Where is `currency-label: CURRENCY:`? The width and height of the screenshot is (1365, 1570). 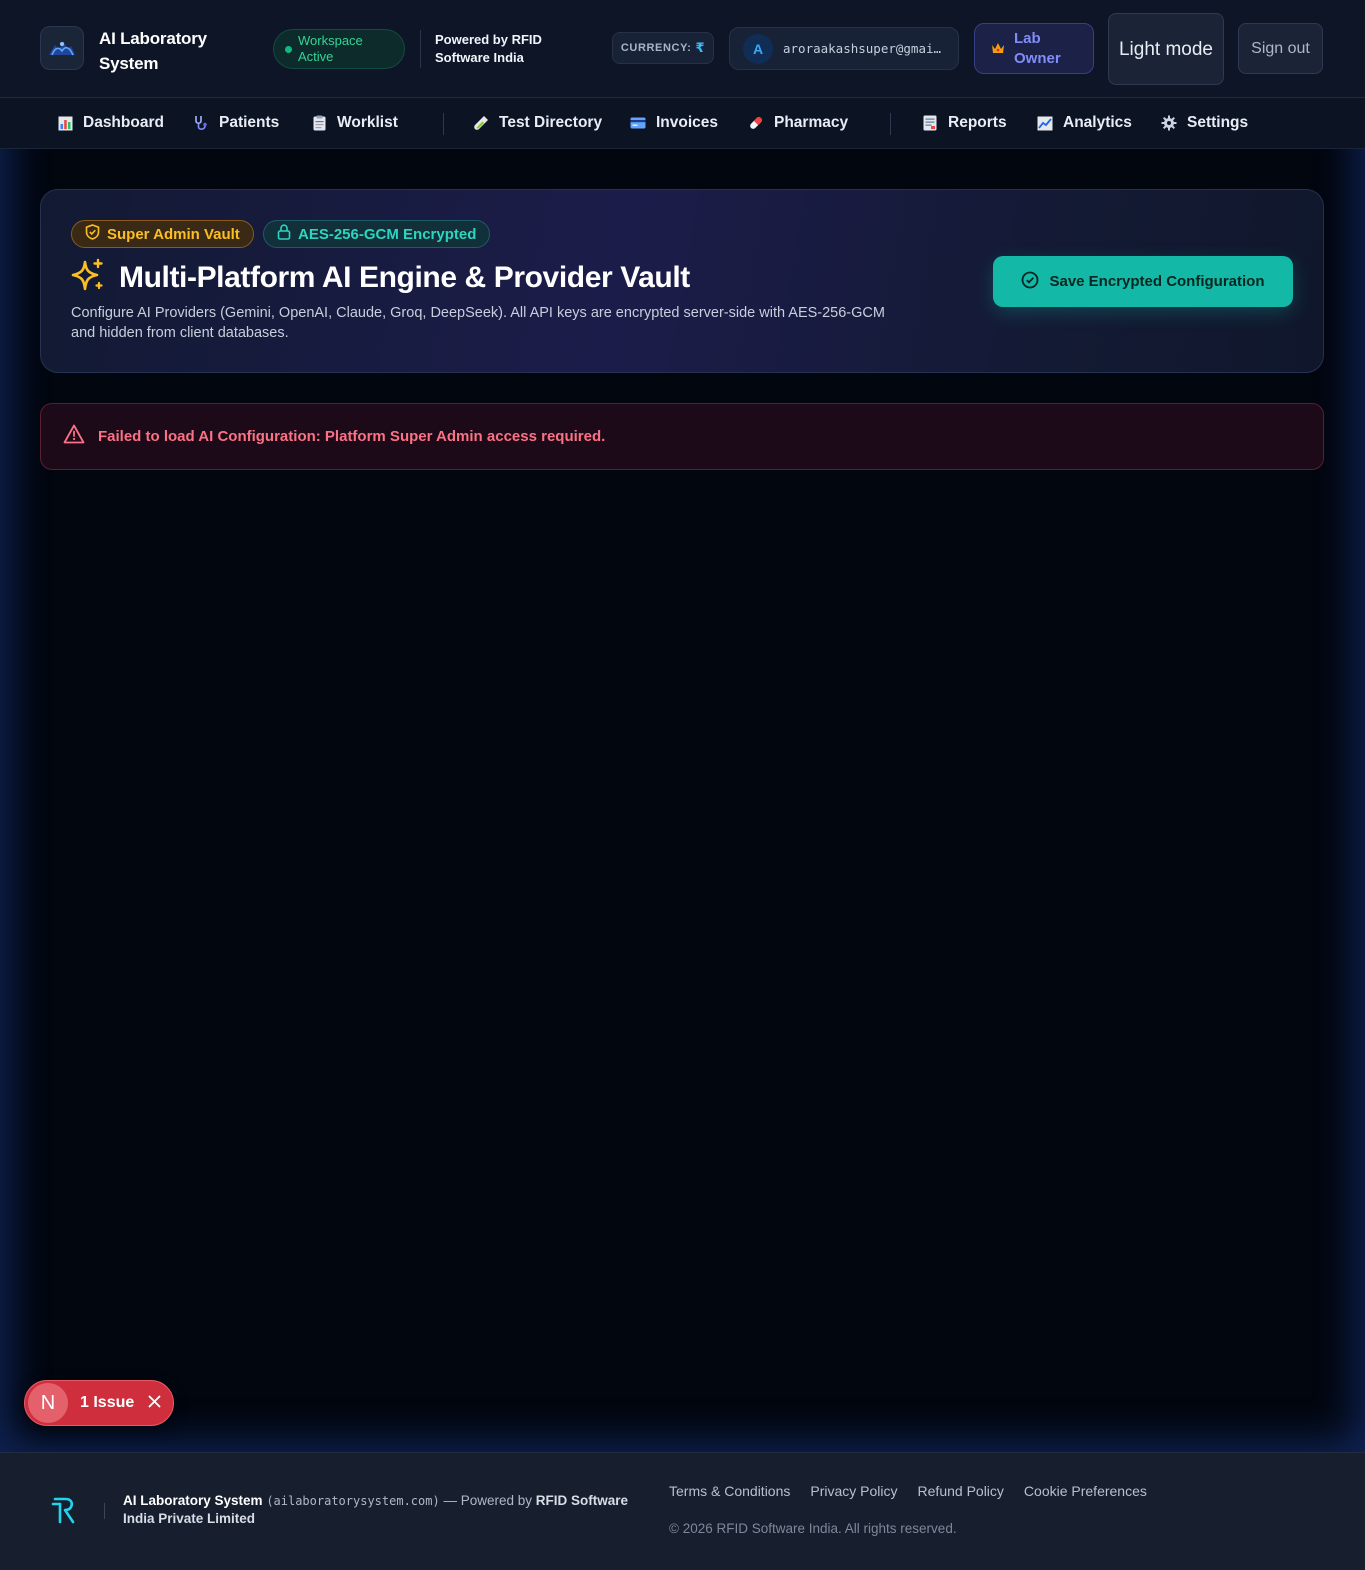
currency-label: CURRENCY: is located at coordinates (656, 48).